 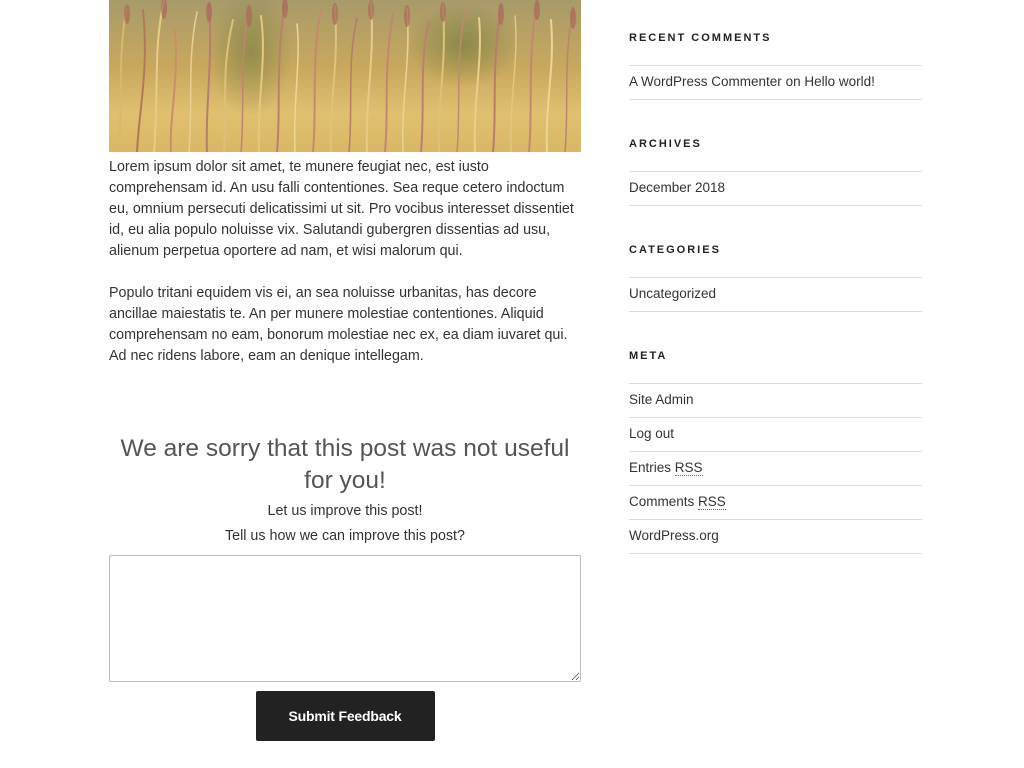 I want to click on comments-label: Comments, so click(x=662, y=501).